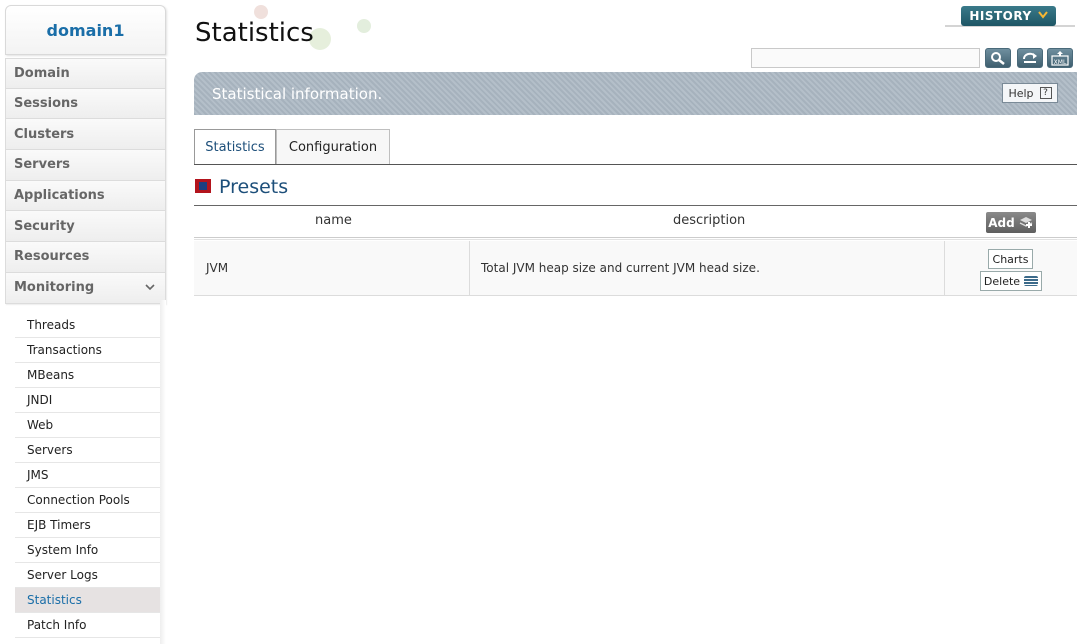 This screenshot has height=644, width=1081. I want to click on question-icon: ?, so click(1045, 93).